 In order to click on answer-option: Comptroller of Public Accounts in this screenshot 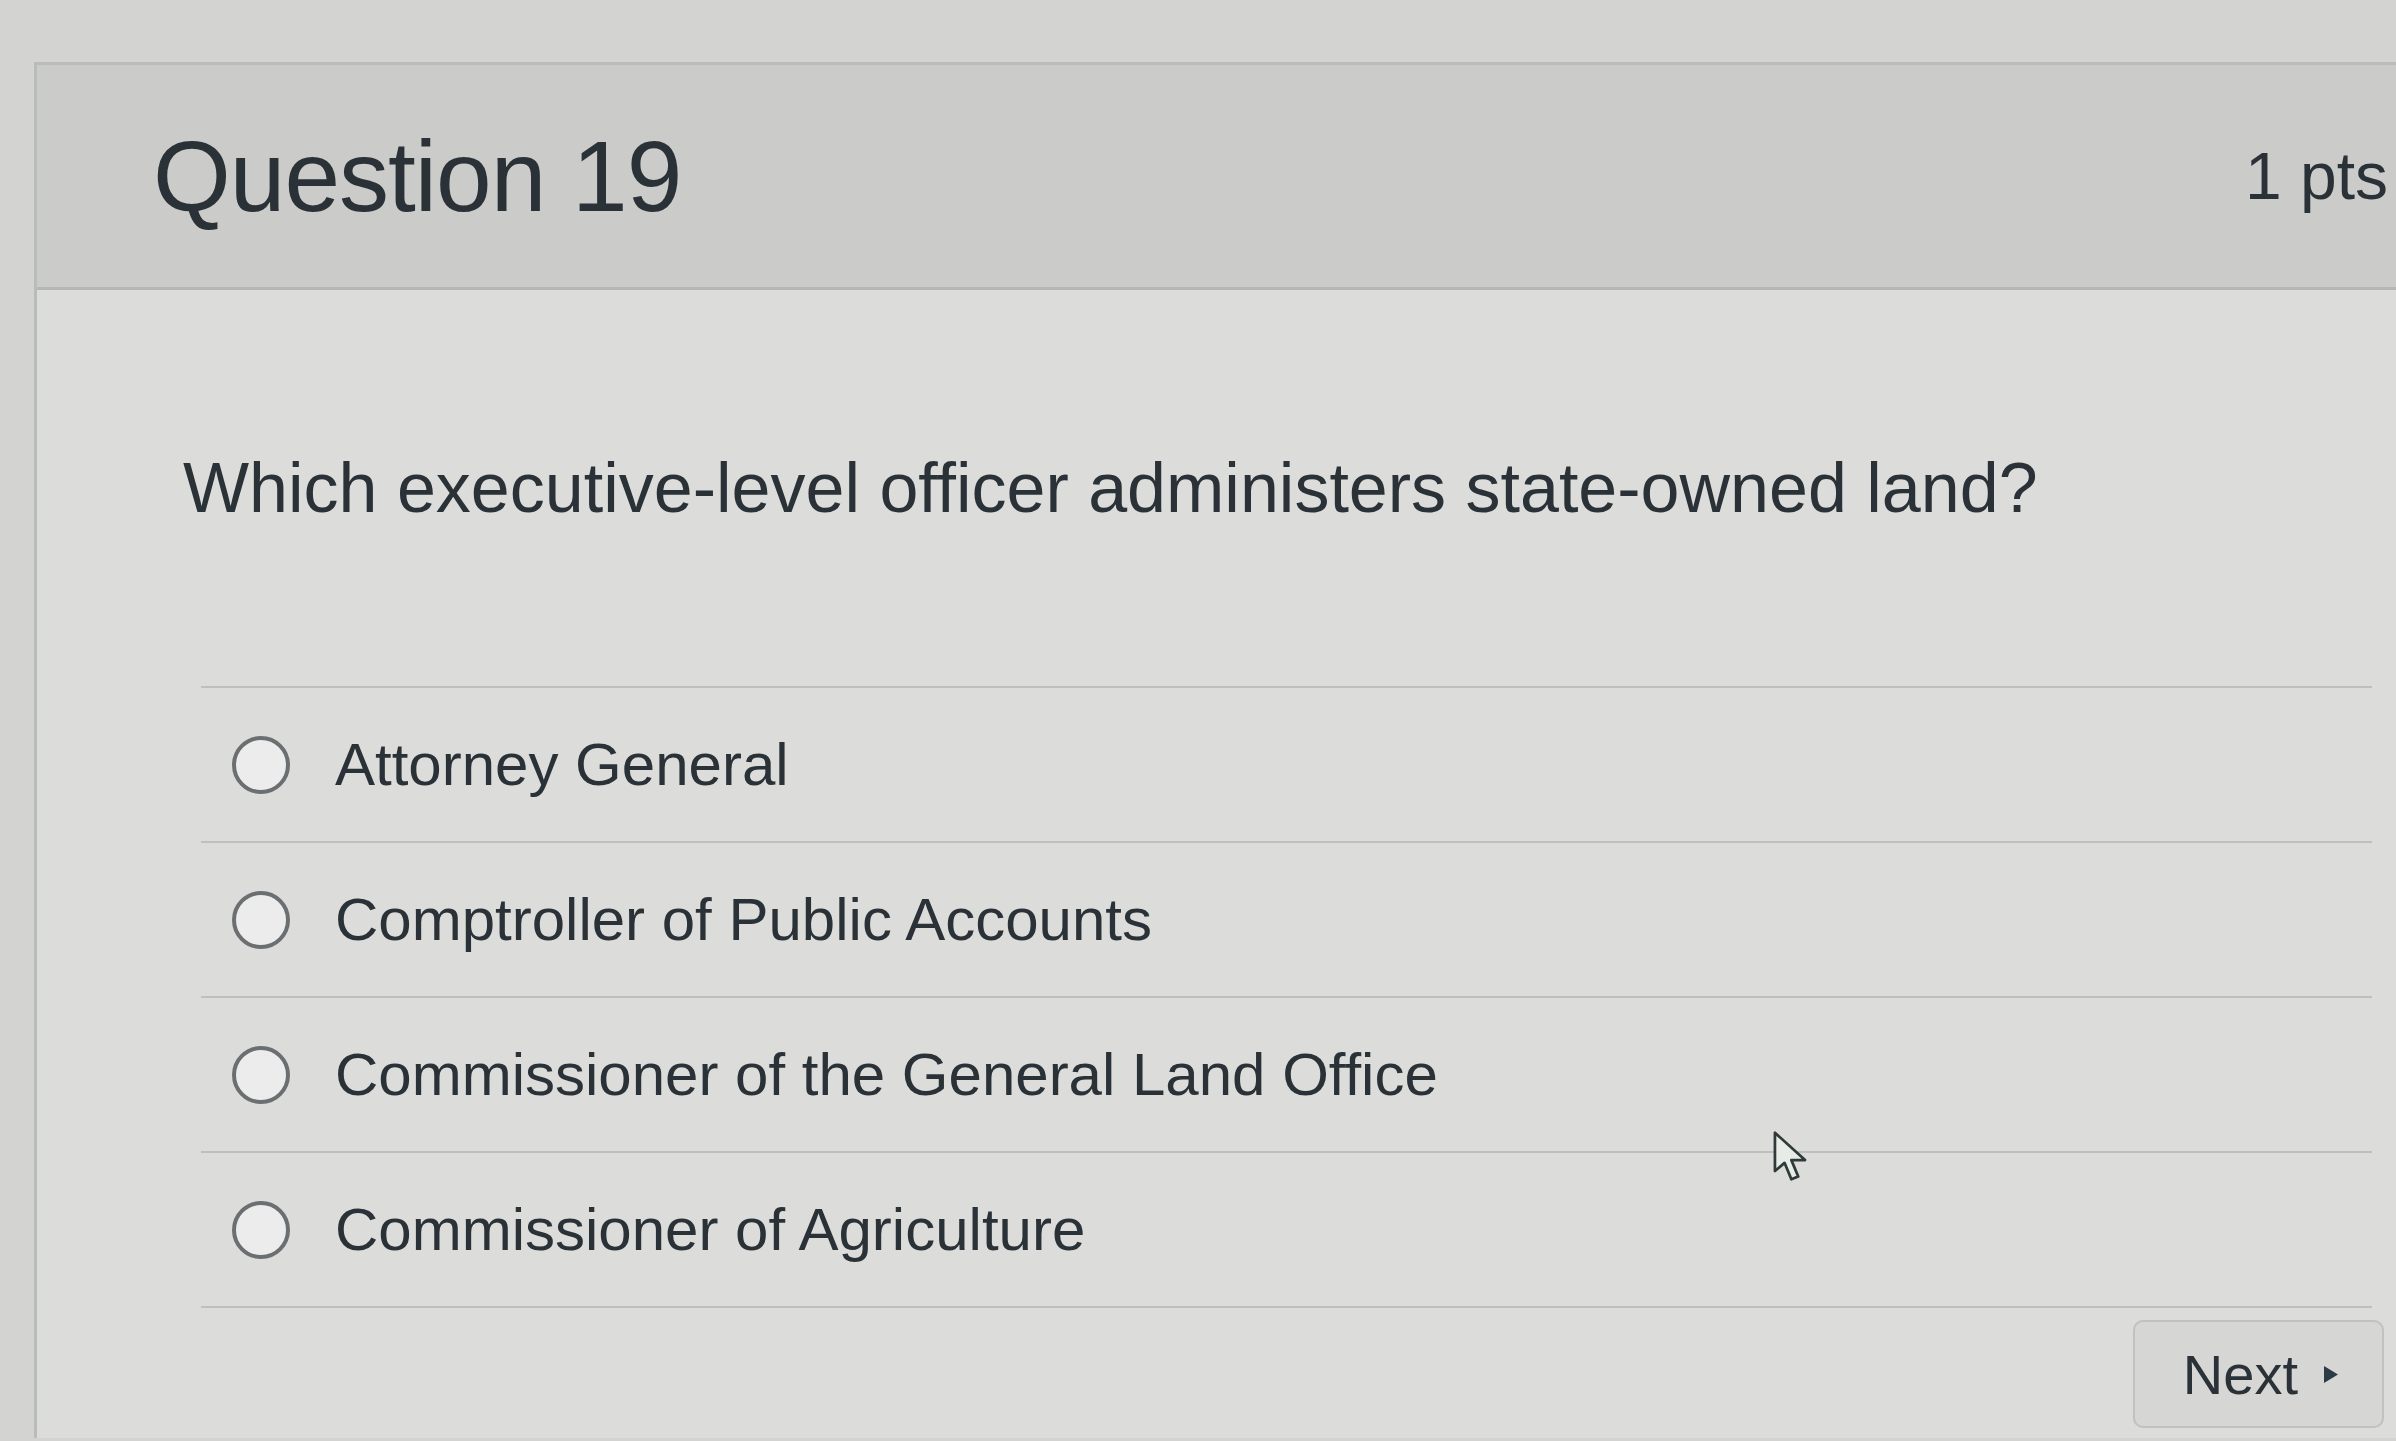, I will do `click(692, 919)`.